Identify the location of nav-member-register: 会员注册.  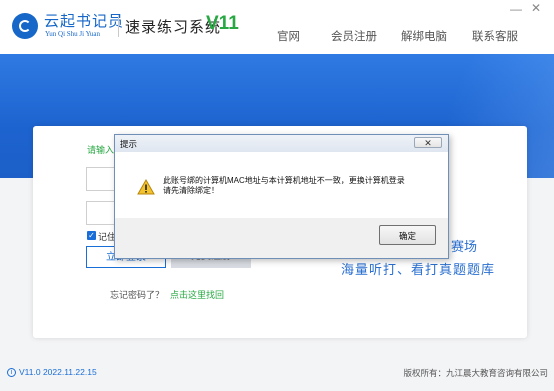
(354, 36).